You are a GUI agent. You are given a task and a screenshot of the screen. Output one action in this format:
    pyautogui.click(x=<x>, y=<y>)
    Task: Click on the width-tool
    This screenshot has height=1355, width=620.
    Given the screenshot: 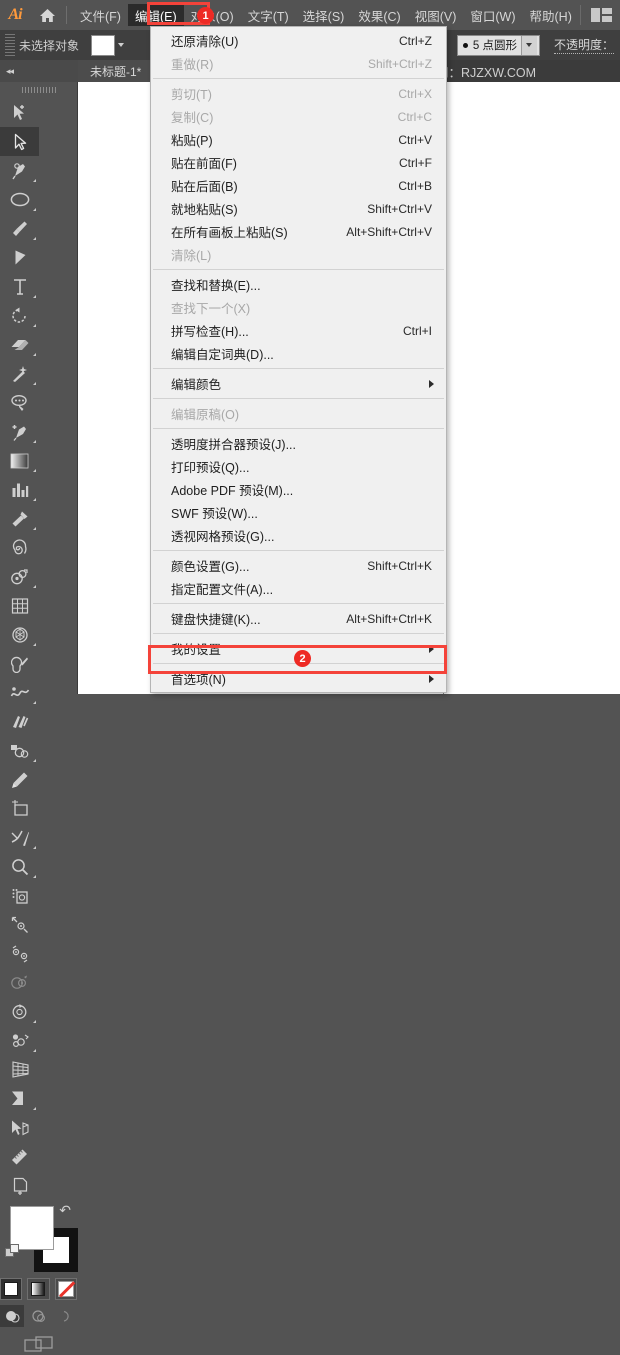 What is the action you would take?
    pyautogui.click(x=19, y=721)
    